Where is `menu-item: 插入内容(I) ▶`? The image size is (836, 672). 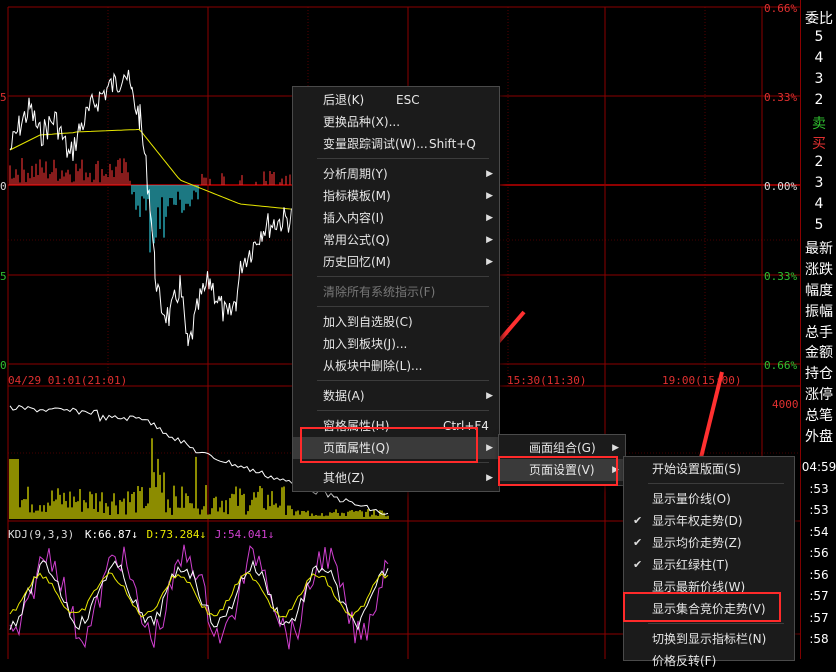
menu-item: 插入内容(I) ▶ is located at coordinates (396, 218).